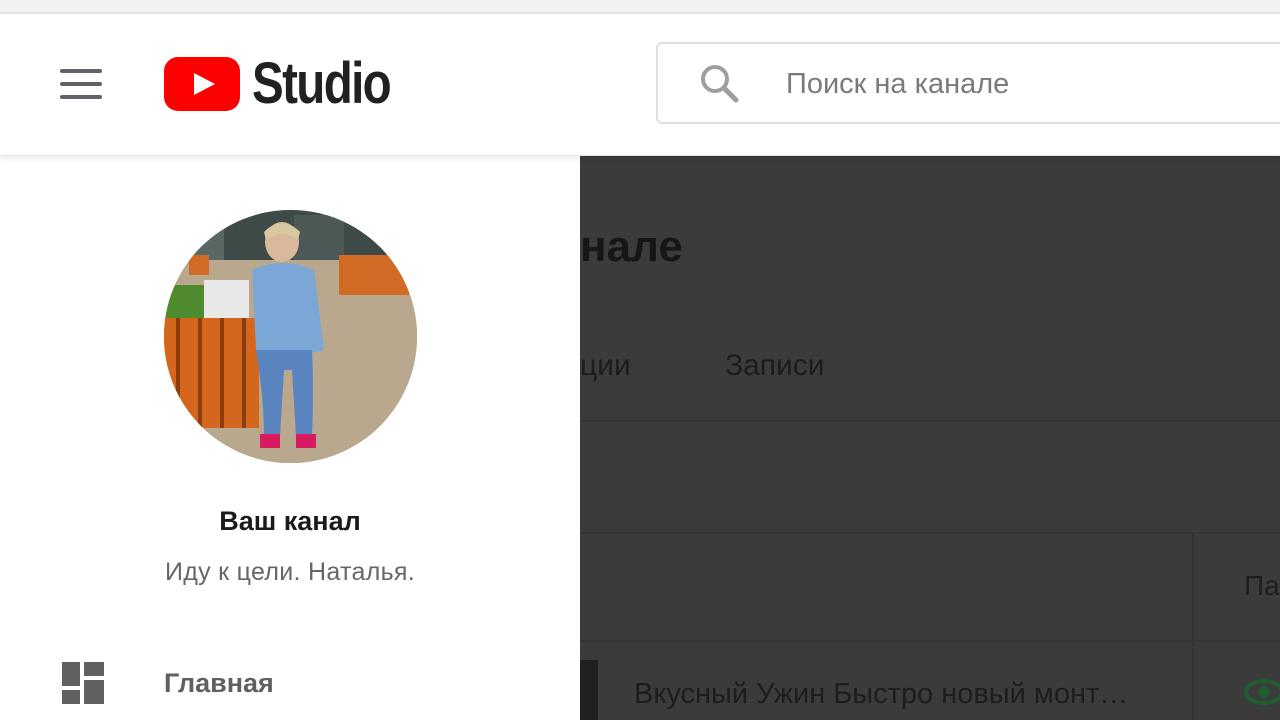 Image resolution: width=1280 pixels, height=720 pixels. Describe the element at coordinates (202, 84) in the screenshot. I see `youtube-play-icon` at that location.